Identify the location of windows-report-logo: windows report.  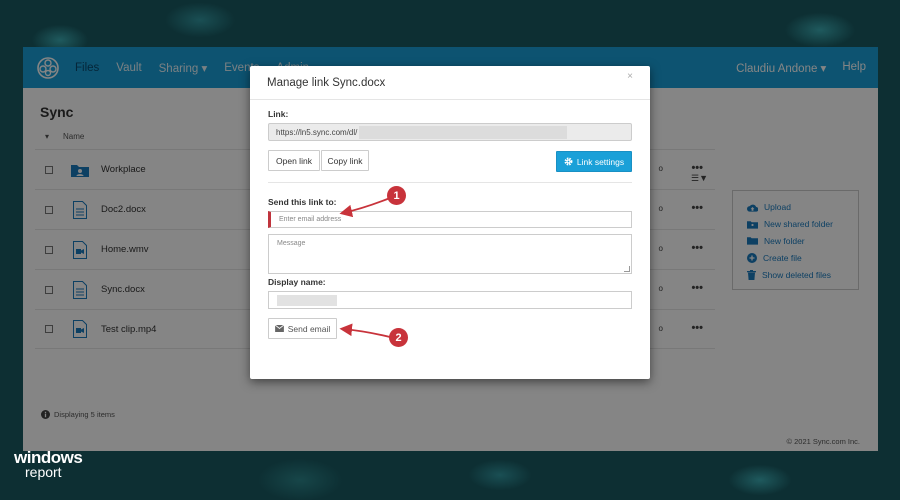
(48, 464).